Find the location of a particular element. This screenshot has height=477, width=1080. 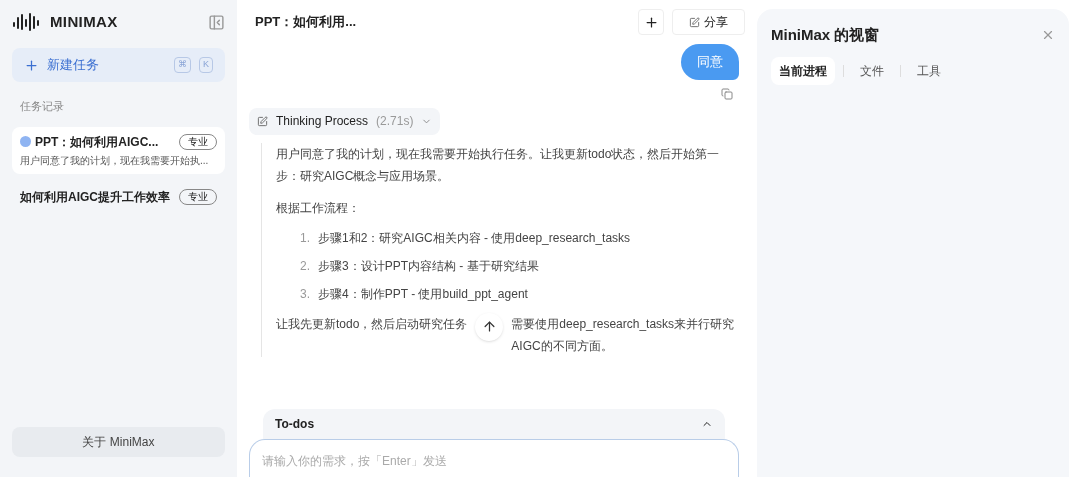

thinking-icon is located at coordinates (262, 121).